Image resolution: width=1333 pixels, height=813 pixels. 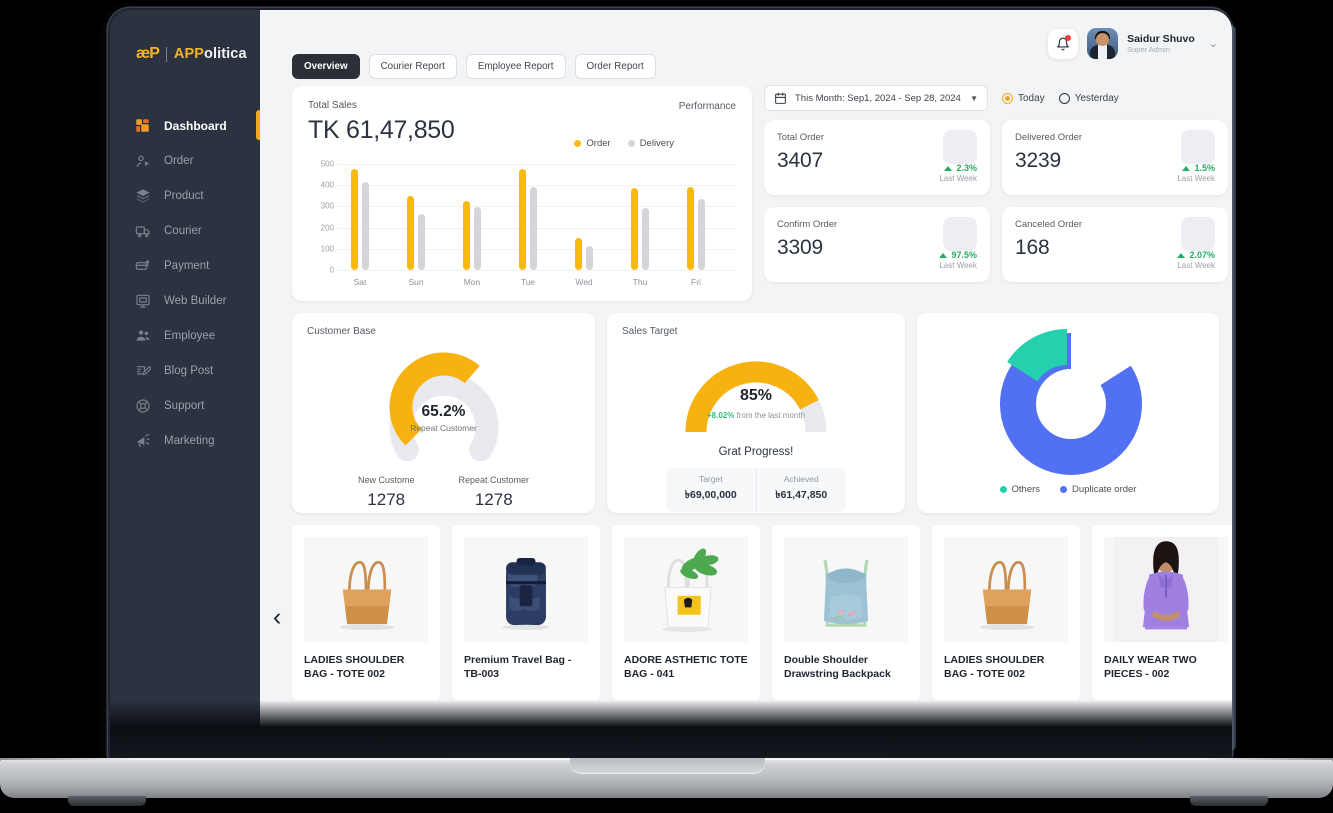 What do you see at coordinates (666, 782) in the screenshot?
I see `laptop-base` at bounding box center [666, 782].